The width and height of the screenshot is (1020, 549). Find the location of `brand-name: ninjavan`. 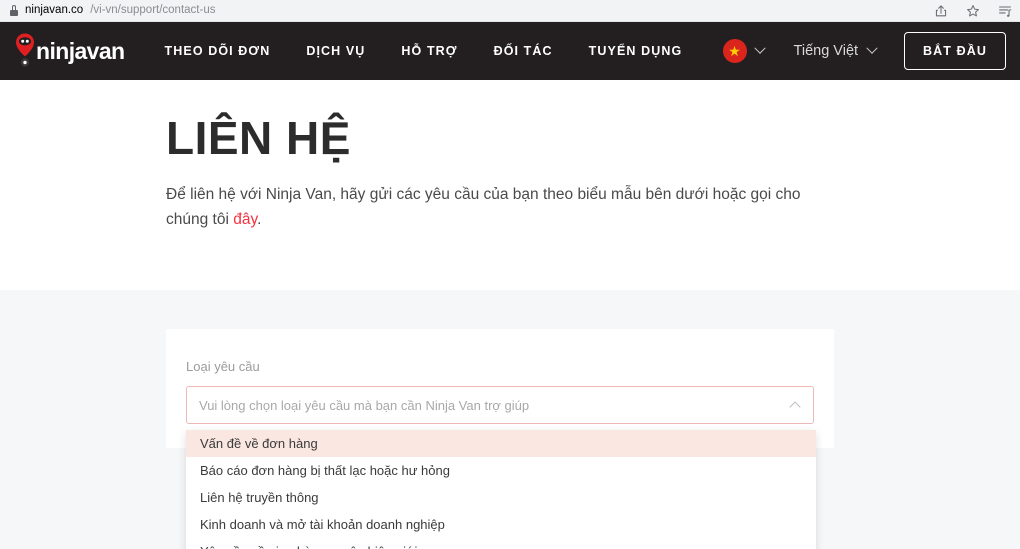

brand-name: ninjavan is located at coordinates (80, 50).